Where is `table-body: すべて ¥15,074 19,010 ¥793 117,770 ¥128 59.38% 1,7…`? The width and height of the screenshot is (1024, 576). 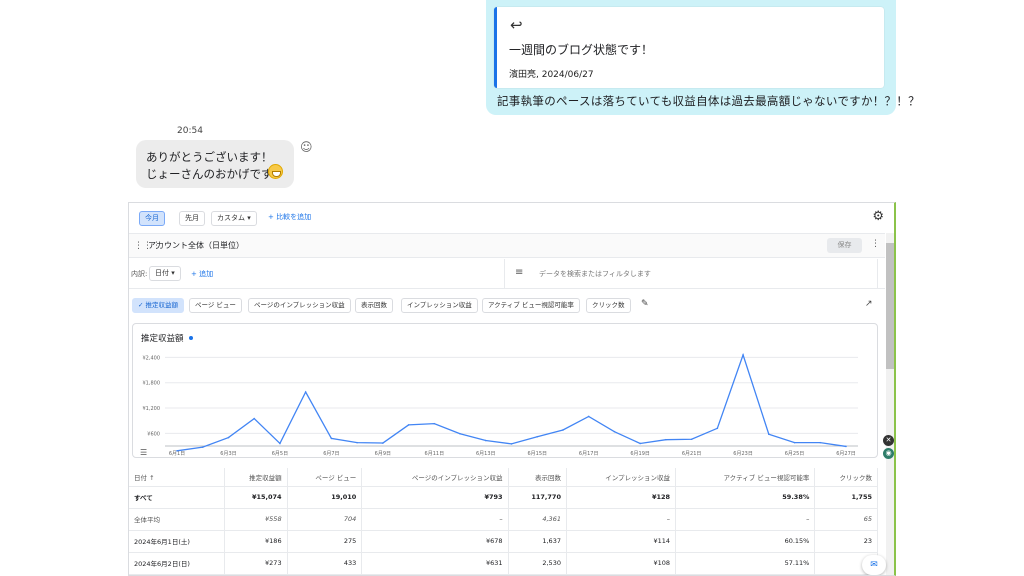 table-body: すべて ¥15,074 19,010 ¥793 117,770 ¥128 59.38% 1,7… is located at coordinates (503, 530).